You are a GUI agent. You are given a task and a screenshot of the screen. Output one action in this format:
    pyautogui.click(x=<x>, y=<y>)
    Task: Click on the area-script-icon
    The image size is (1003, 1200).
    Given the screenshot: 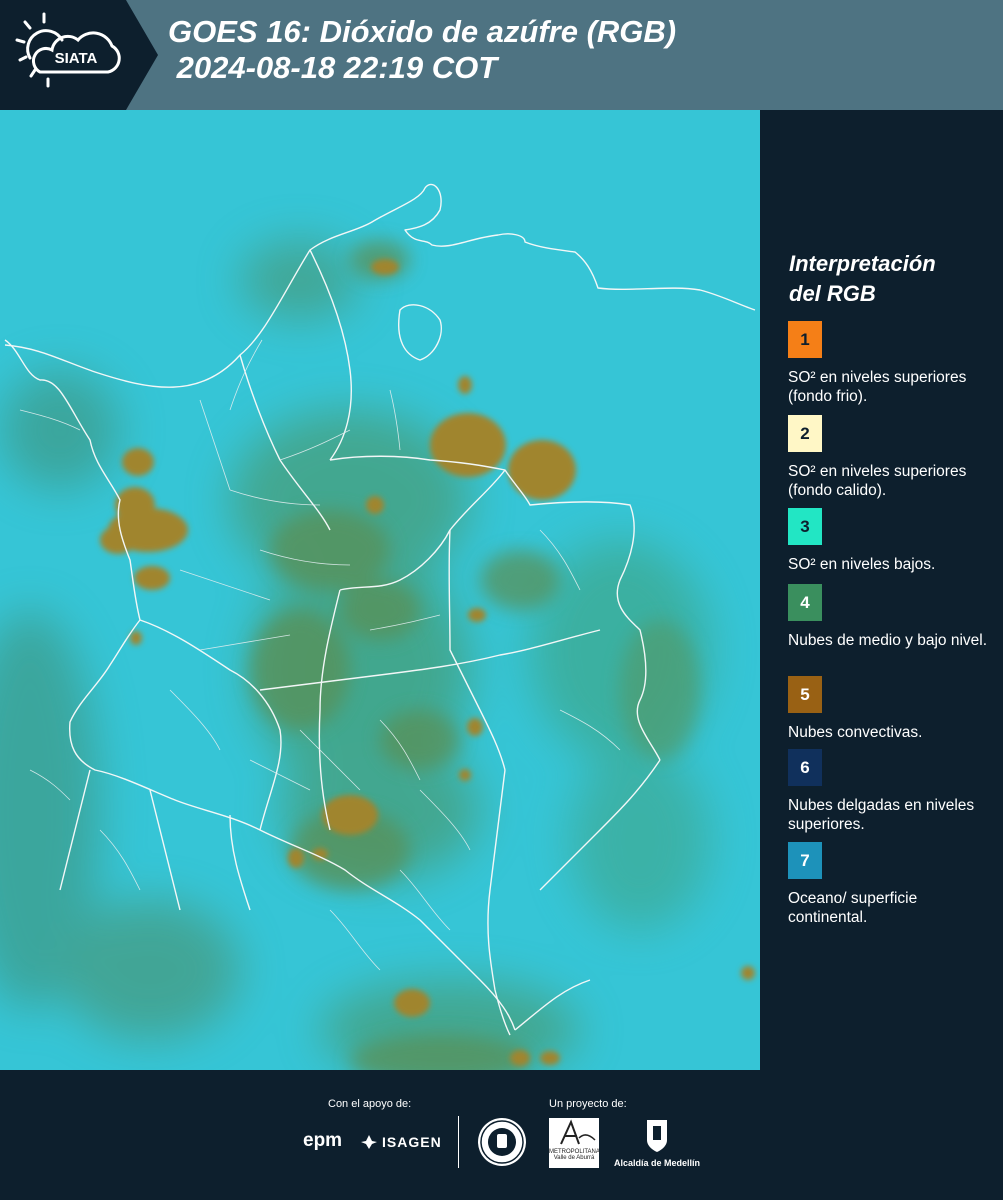 What is the action you would take?
    pyautogui.click(x=578, y=1132)
    